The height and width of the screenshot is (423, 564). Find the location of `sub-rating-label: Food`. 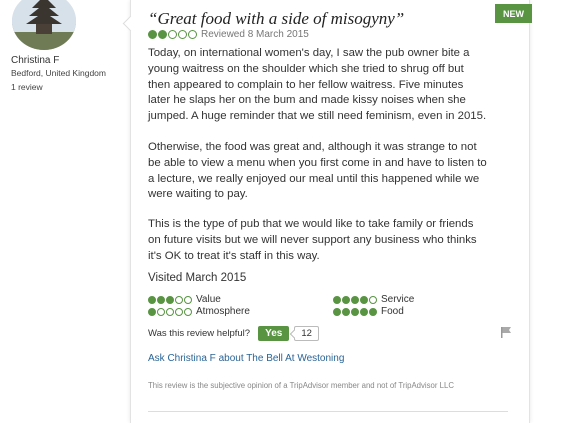

sub-rating-label: Food is located at coordinates (392, 311).